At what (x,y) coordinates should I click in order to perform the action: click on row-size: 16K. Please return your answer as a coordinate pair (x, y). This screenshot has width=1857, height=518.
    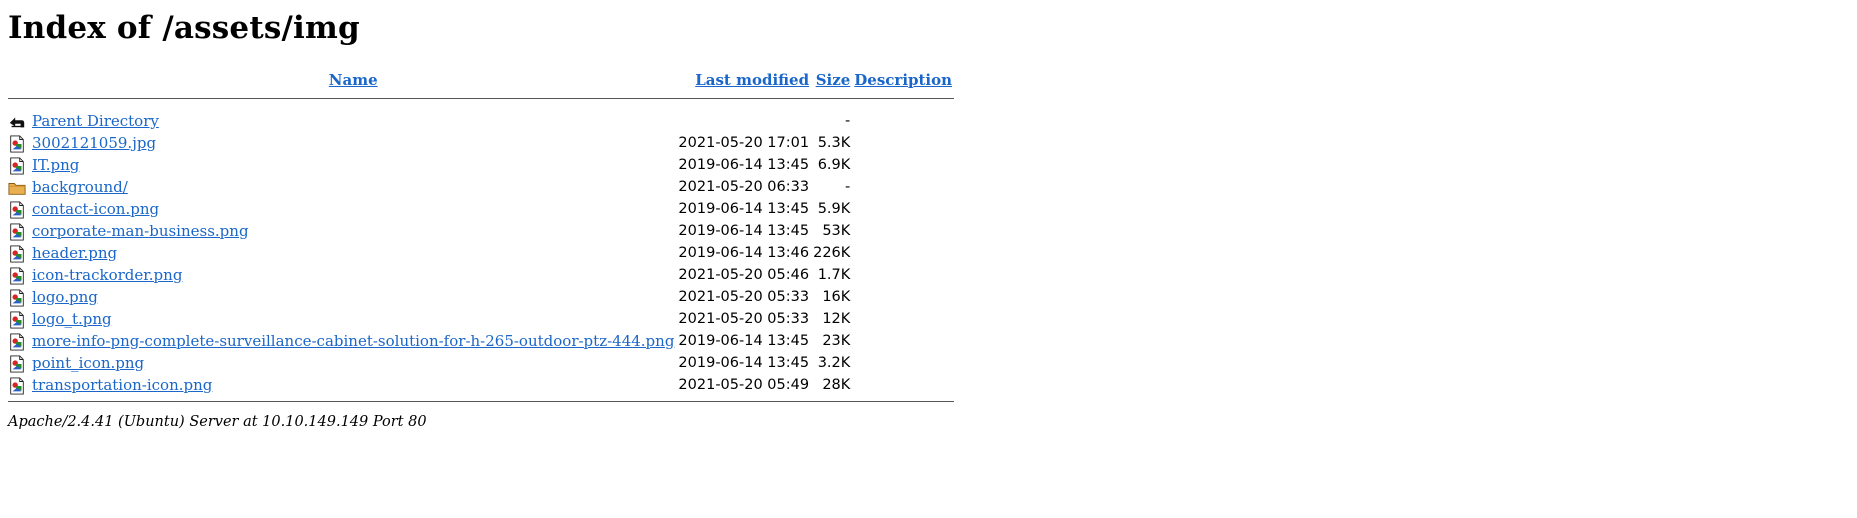
    Looking at the image, I should click on (836, 297).